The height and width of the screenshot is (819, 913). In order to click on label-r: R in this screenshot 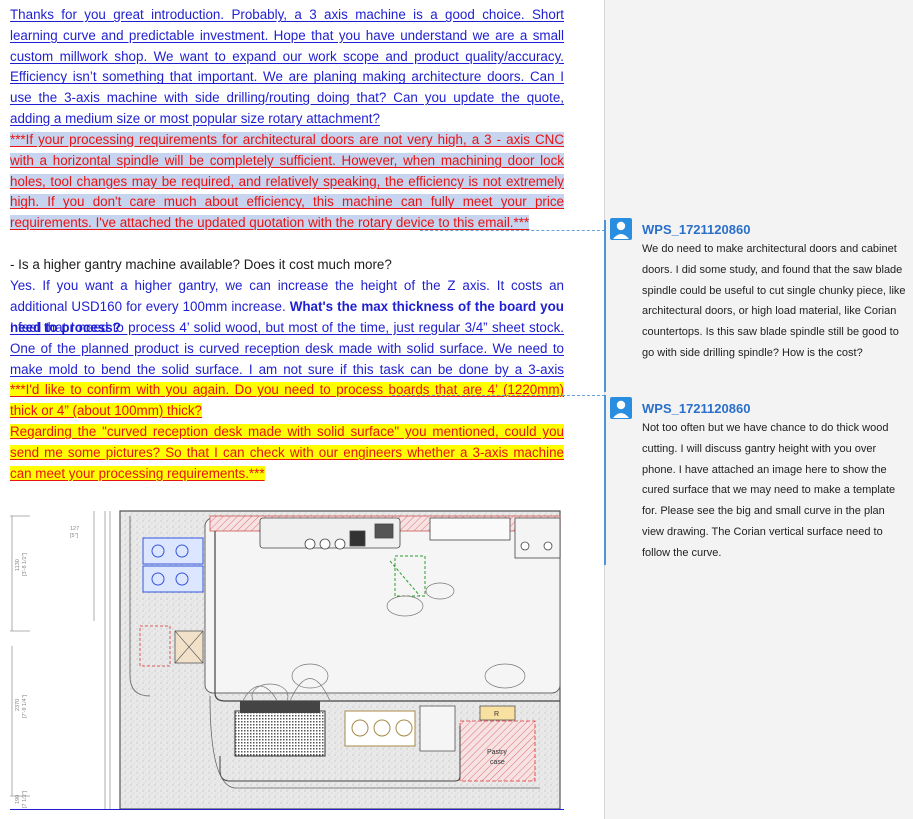, I will do `click(496, 714)`.